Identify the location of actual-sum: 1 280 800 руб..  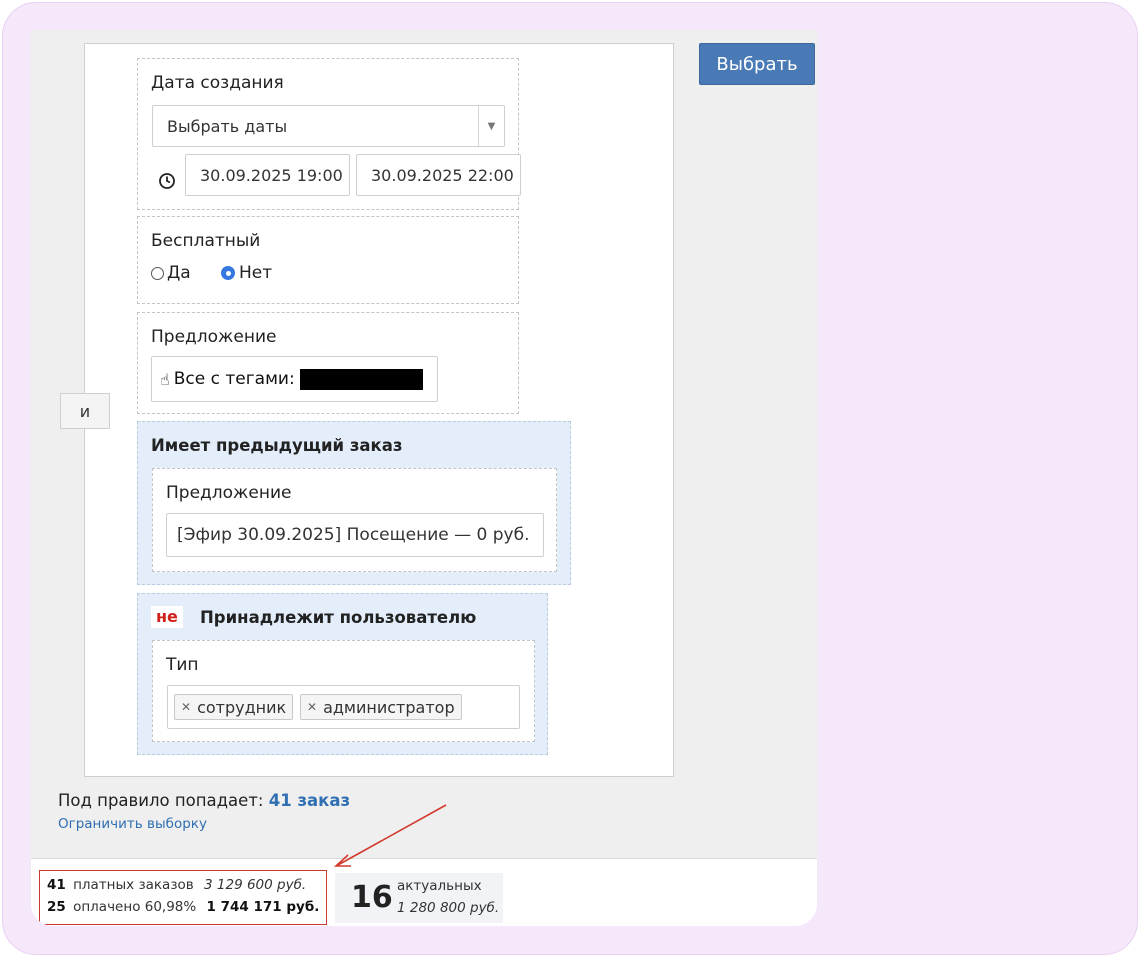
(448, 908).